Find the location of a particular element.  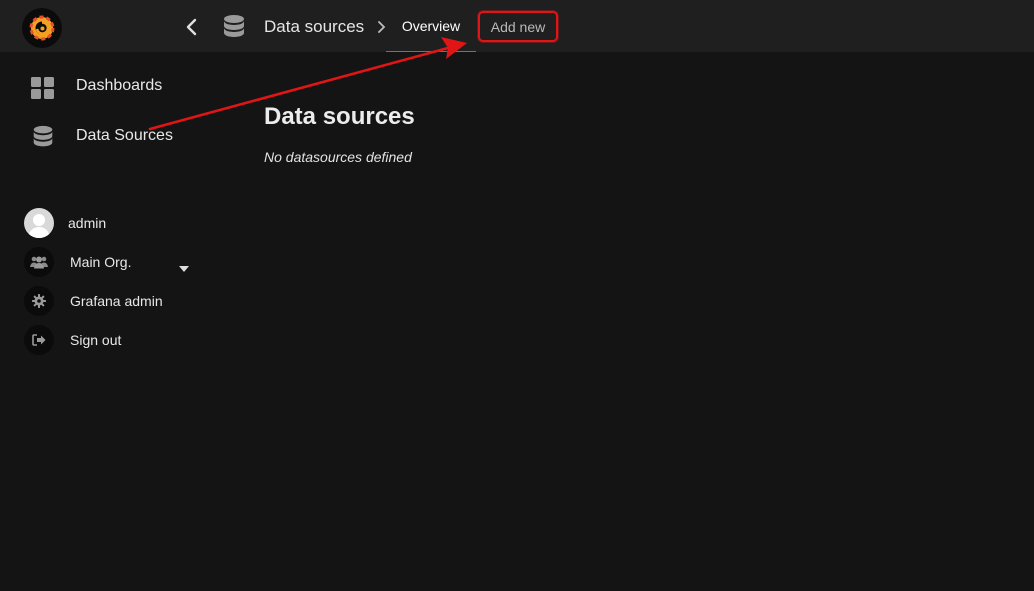

tab-add-new: Add new is located at coordinates (518, 26).